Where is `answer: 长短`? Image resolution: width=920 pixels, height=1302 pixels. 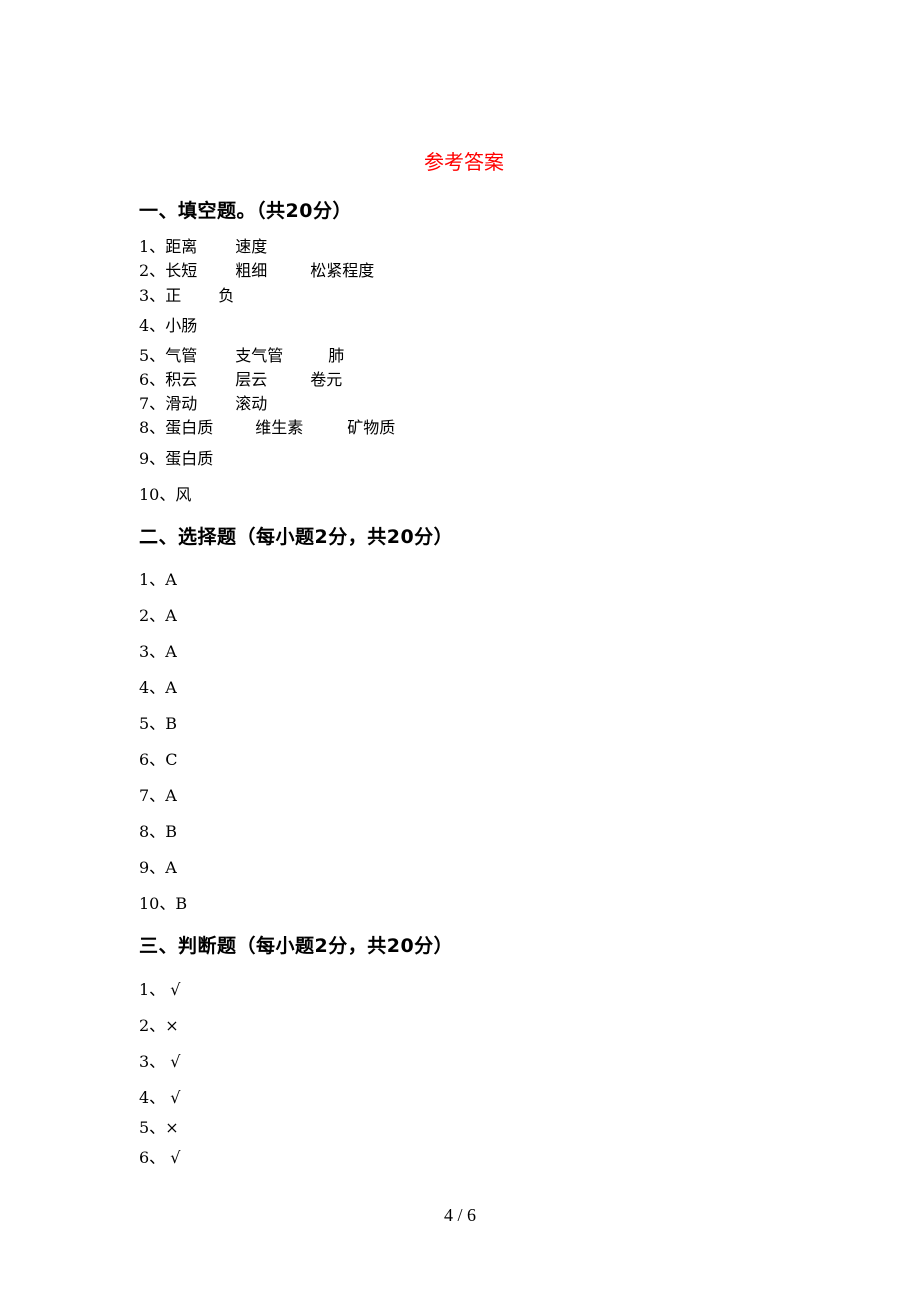
answer: 长短 is located at coordinates (181, 270).